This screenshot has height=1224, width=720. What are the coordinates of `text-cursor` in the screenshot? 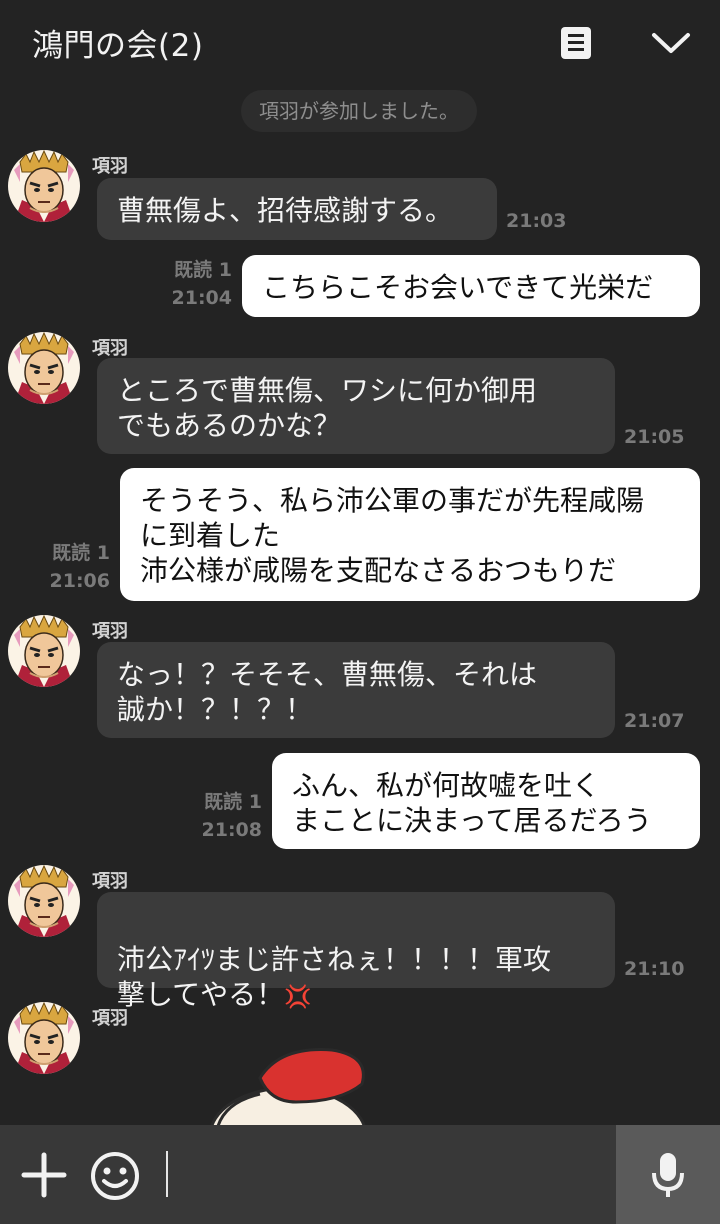 It's located at (167, 1174).